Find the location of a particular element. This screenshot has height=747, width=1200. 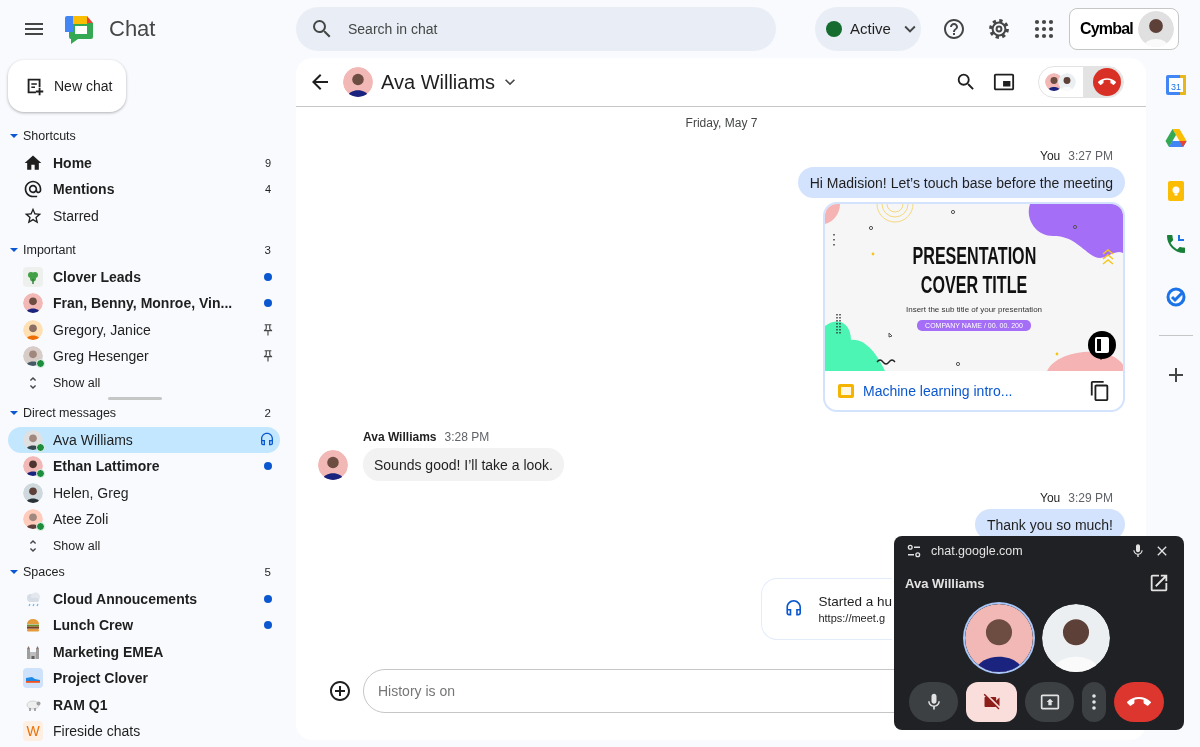

letter-avatar: W is located at coordinates (33, 731).